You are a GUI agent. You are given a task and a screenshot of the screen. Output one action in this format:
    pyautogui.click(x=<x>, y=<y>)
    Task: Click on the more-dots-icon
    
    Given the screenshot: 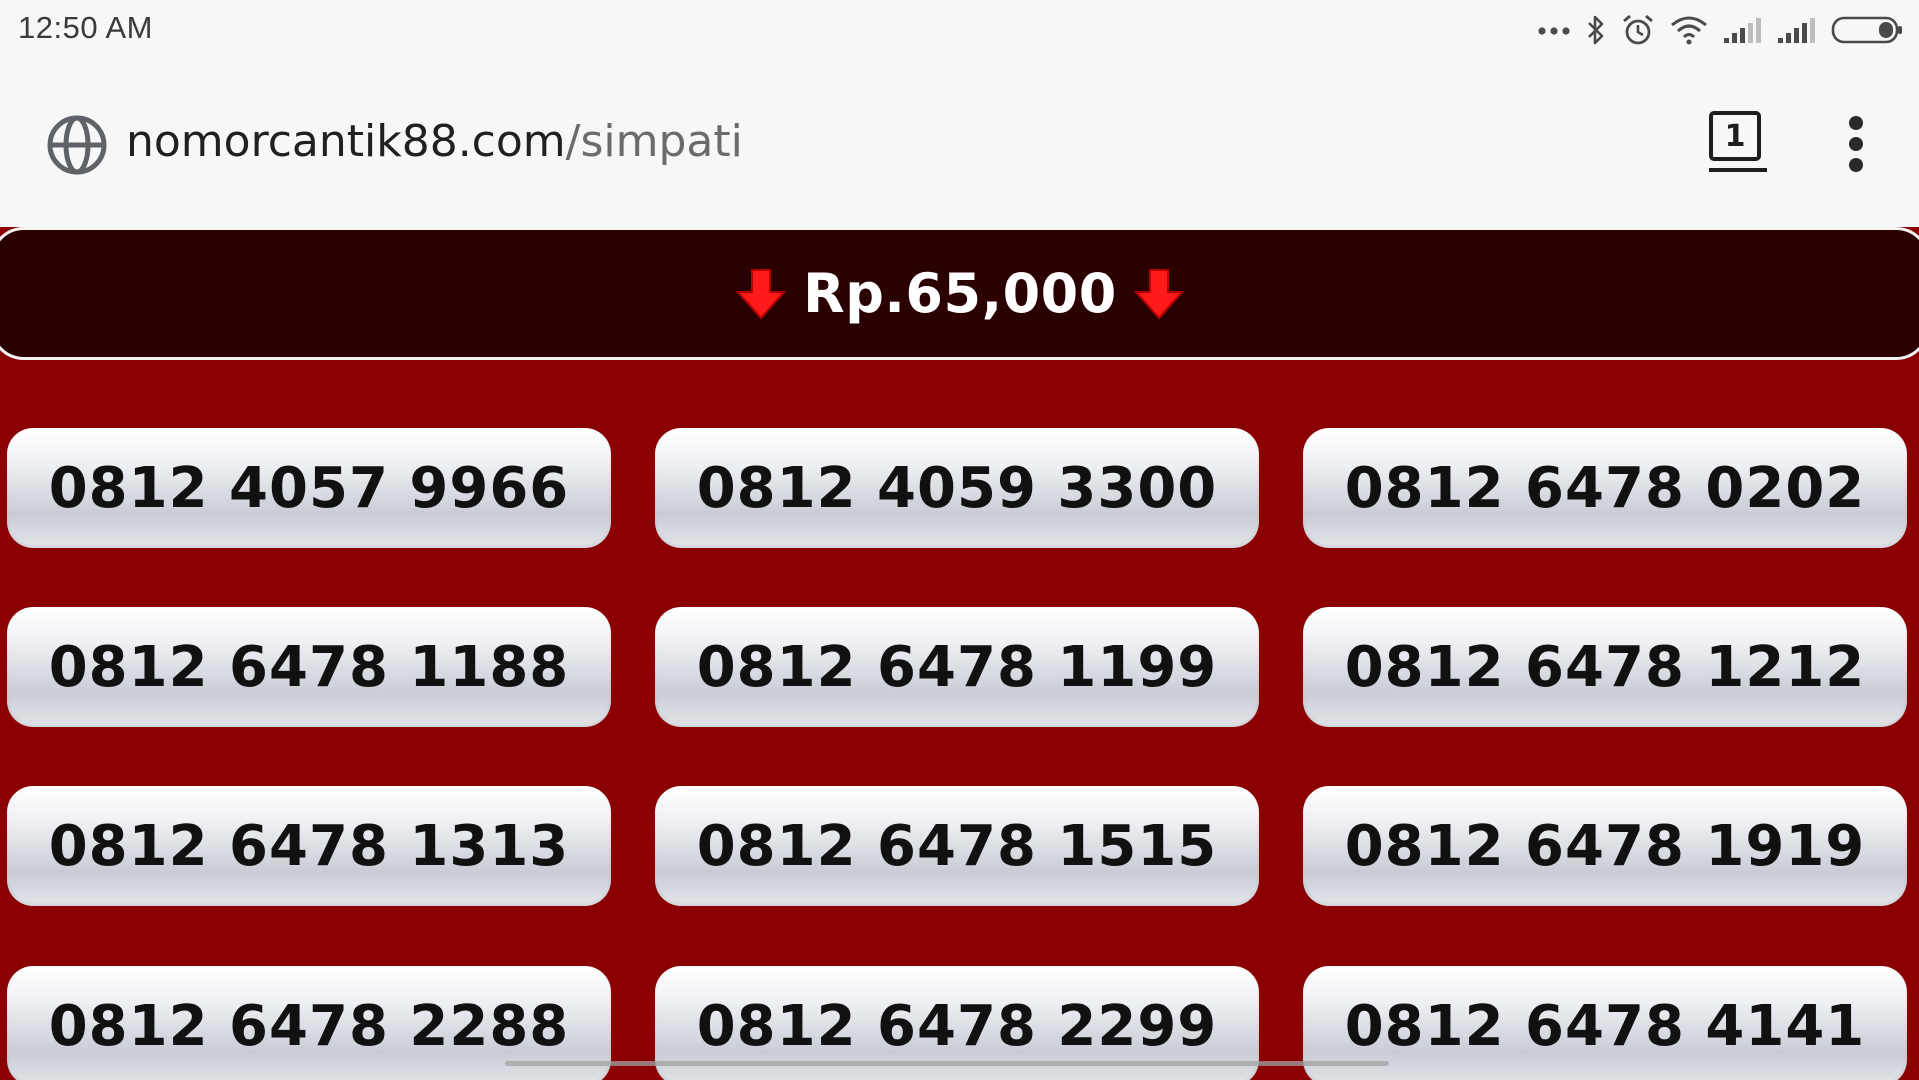 What is the action you would take?
    pyautogui.click(x=1554, y=30)
    